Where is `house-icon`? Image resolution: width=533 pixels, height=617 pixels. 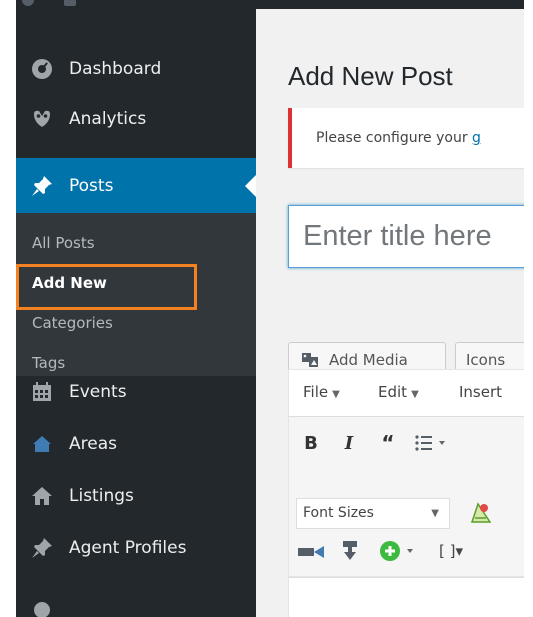 house-icon is located at coordinates (42, 444).